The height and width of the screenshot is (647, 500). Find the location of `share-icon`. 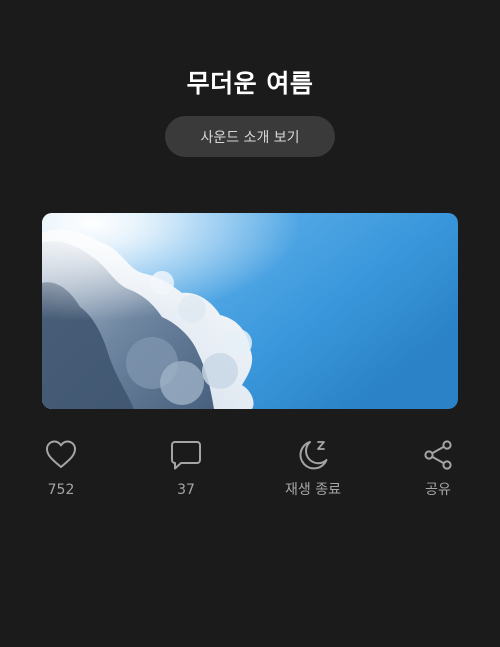

share-icon is located at coordinates (438, 455).